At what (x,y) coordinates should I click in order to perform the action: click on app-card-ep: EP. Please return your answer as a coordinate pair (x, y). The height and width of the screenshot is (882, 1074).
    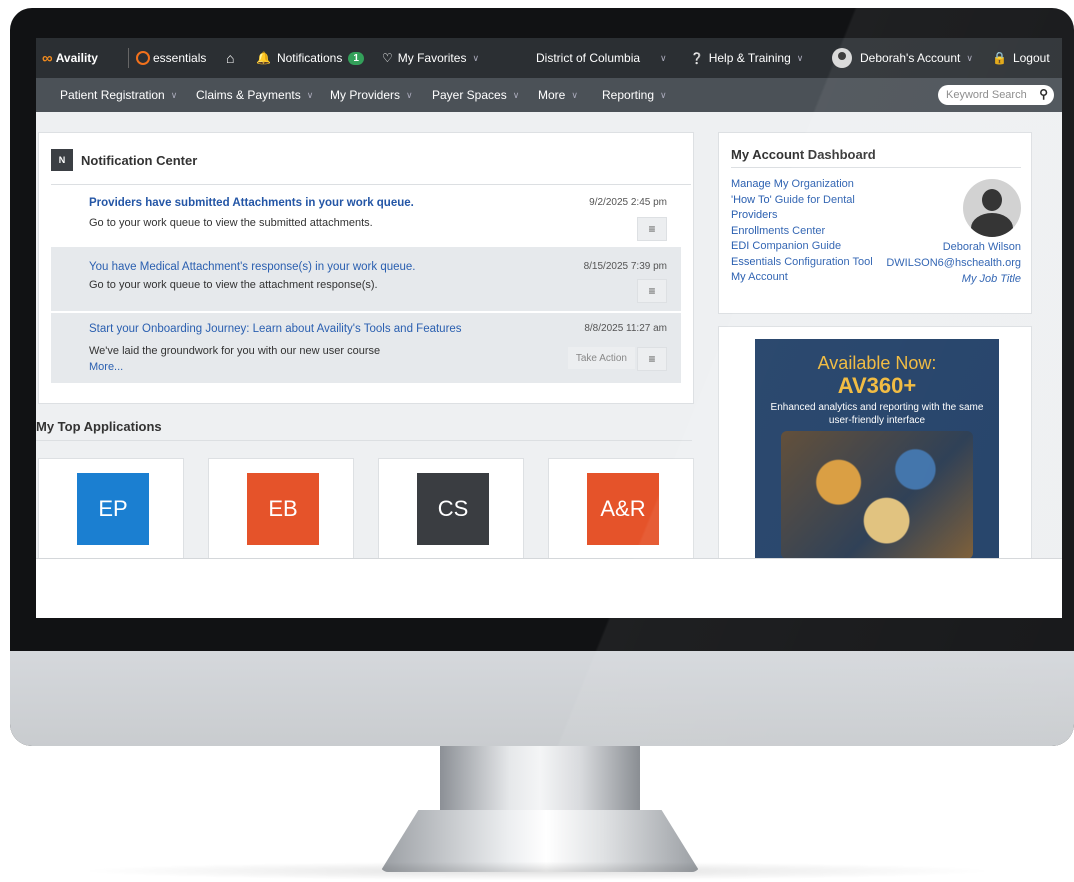
    Looking at the image, I should click on (111, 508).